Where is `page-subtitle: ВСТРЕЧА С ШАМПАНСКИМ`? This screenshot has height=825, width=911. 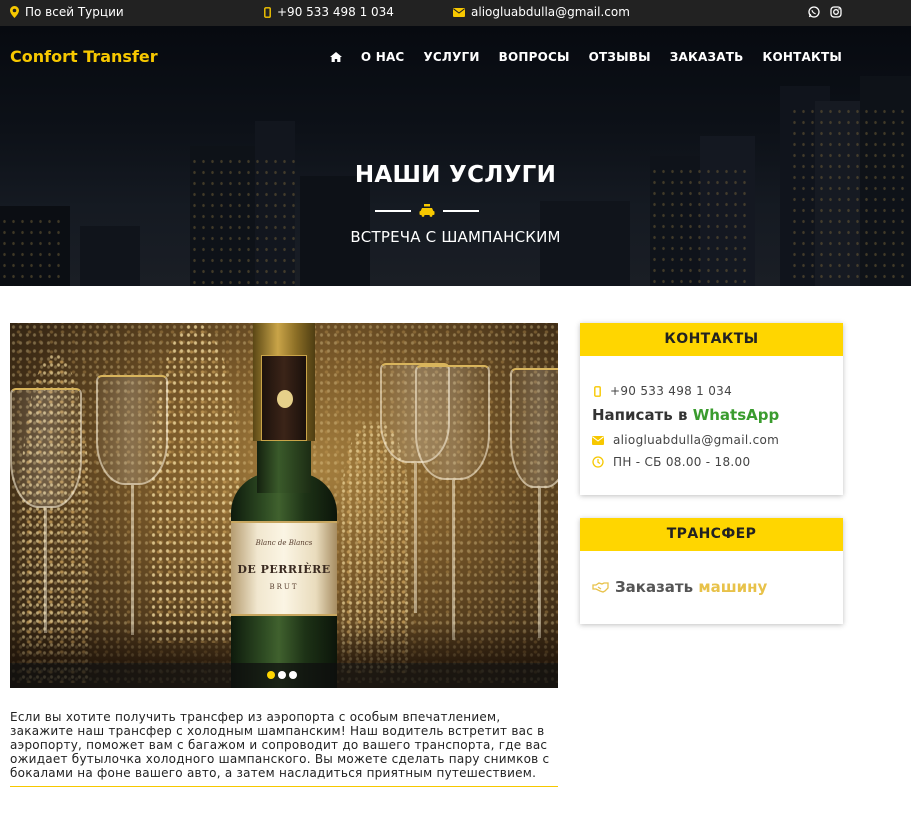 page-subtitle: ВСТРЕЧА С ШАМПАНСКИМ is located at coordinates (455, 237).